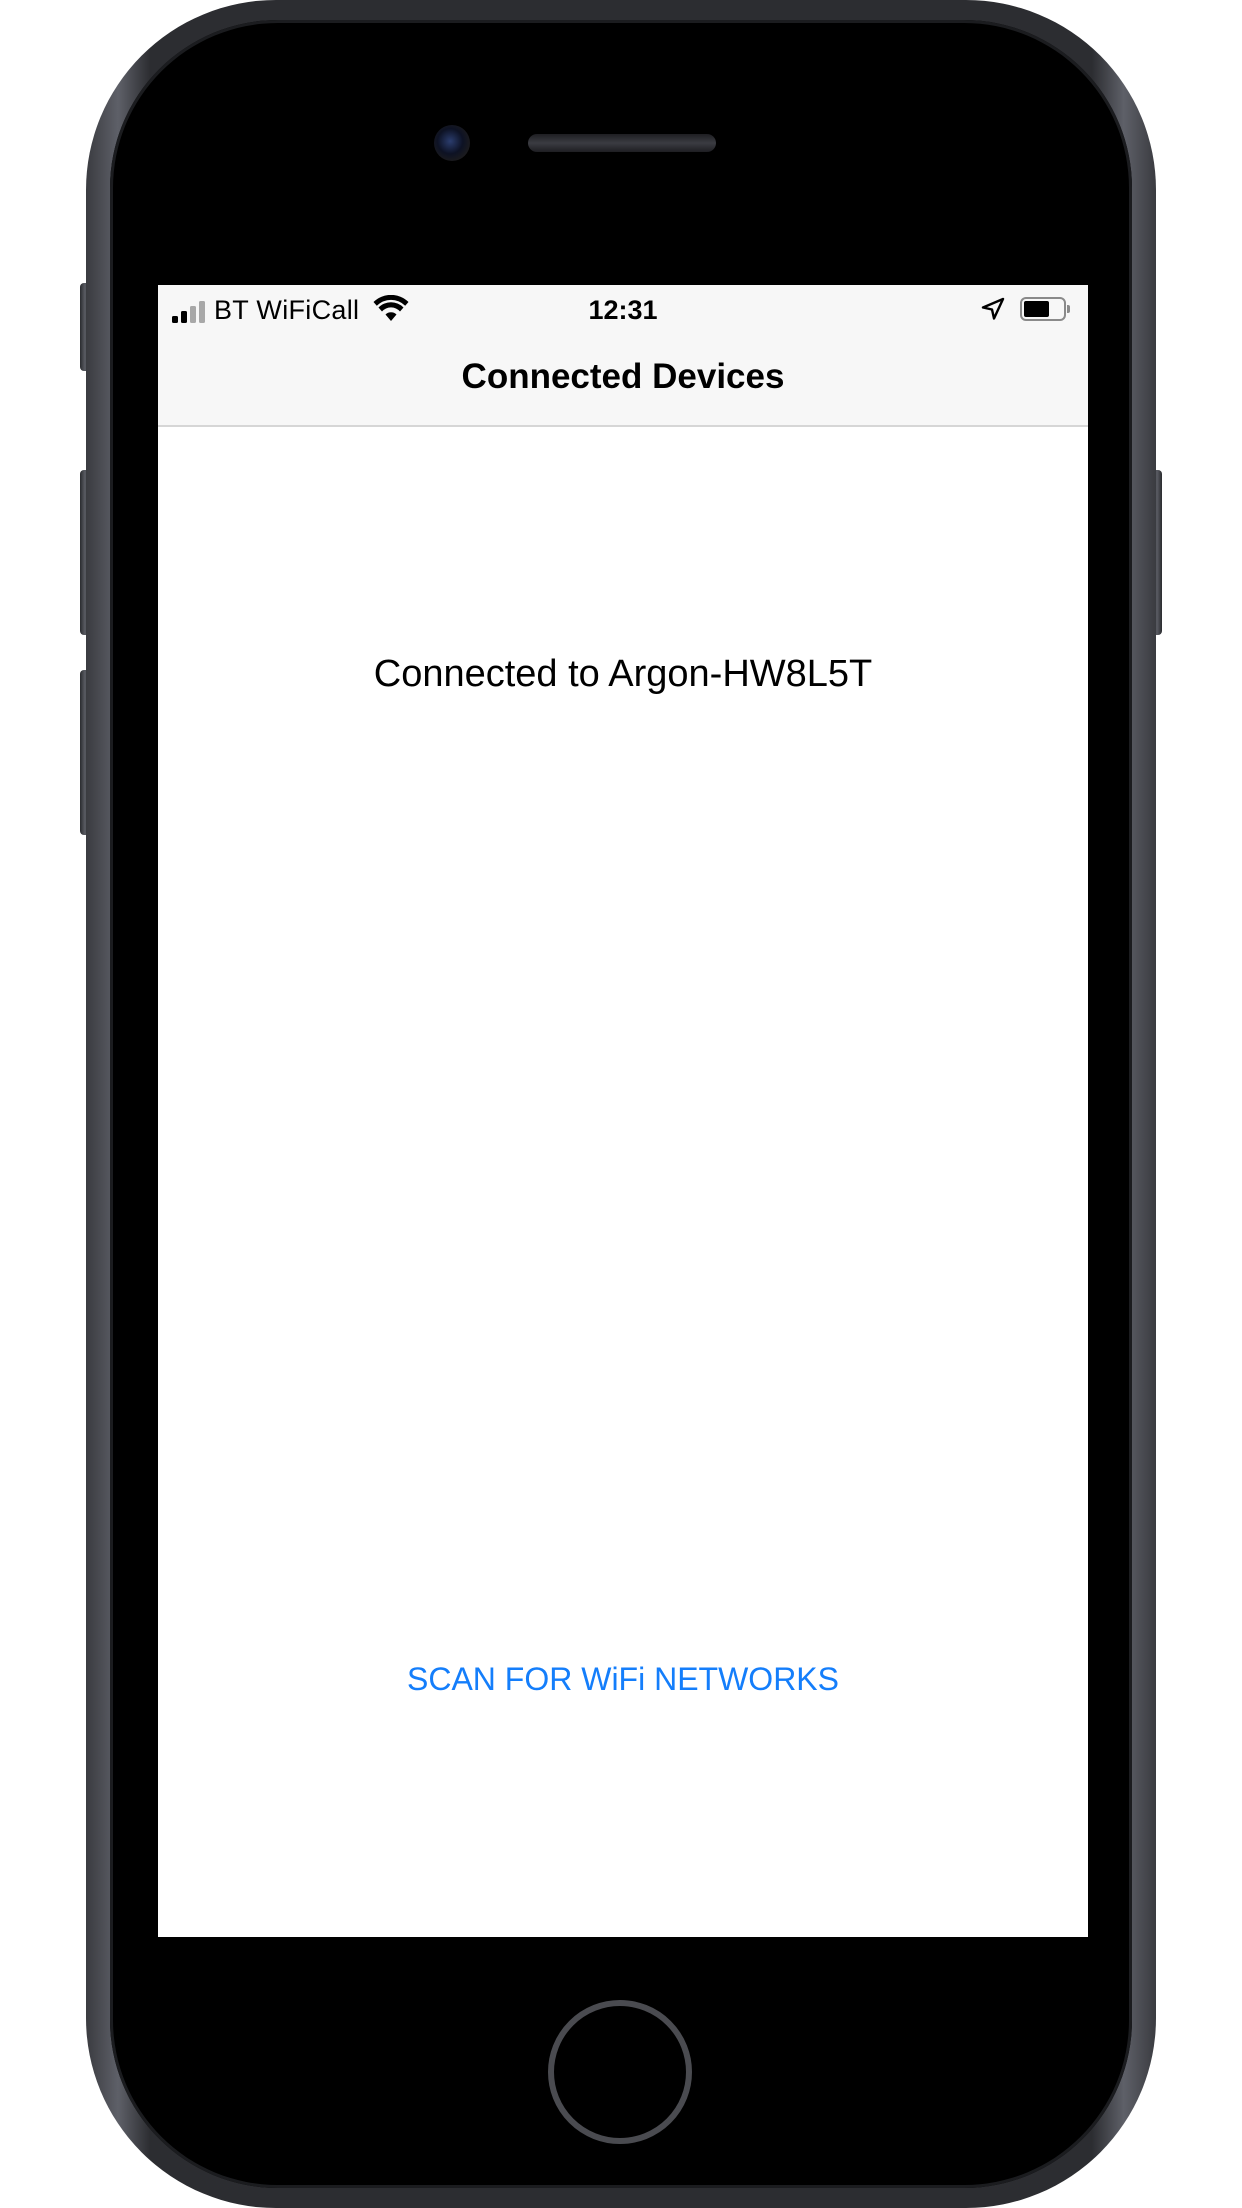  Describe the element at coordinates (623, 1679) in the screenshot. I see `scan-wifi-networks-button: SCAN FOR WiFi NETWORKS` at that location.